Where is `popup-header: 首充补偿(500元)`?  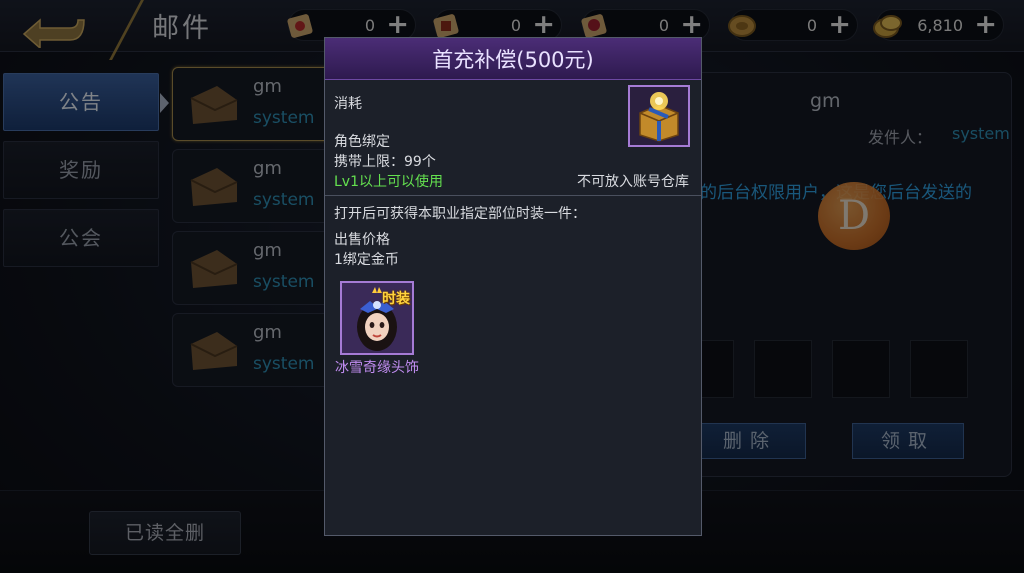 popup-header: 首充补偿(500元) is located at coordinates (513, 59).